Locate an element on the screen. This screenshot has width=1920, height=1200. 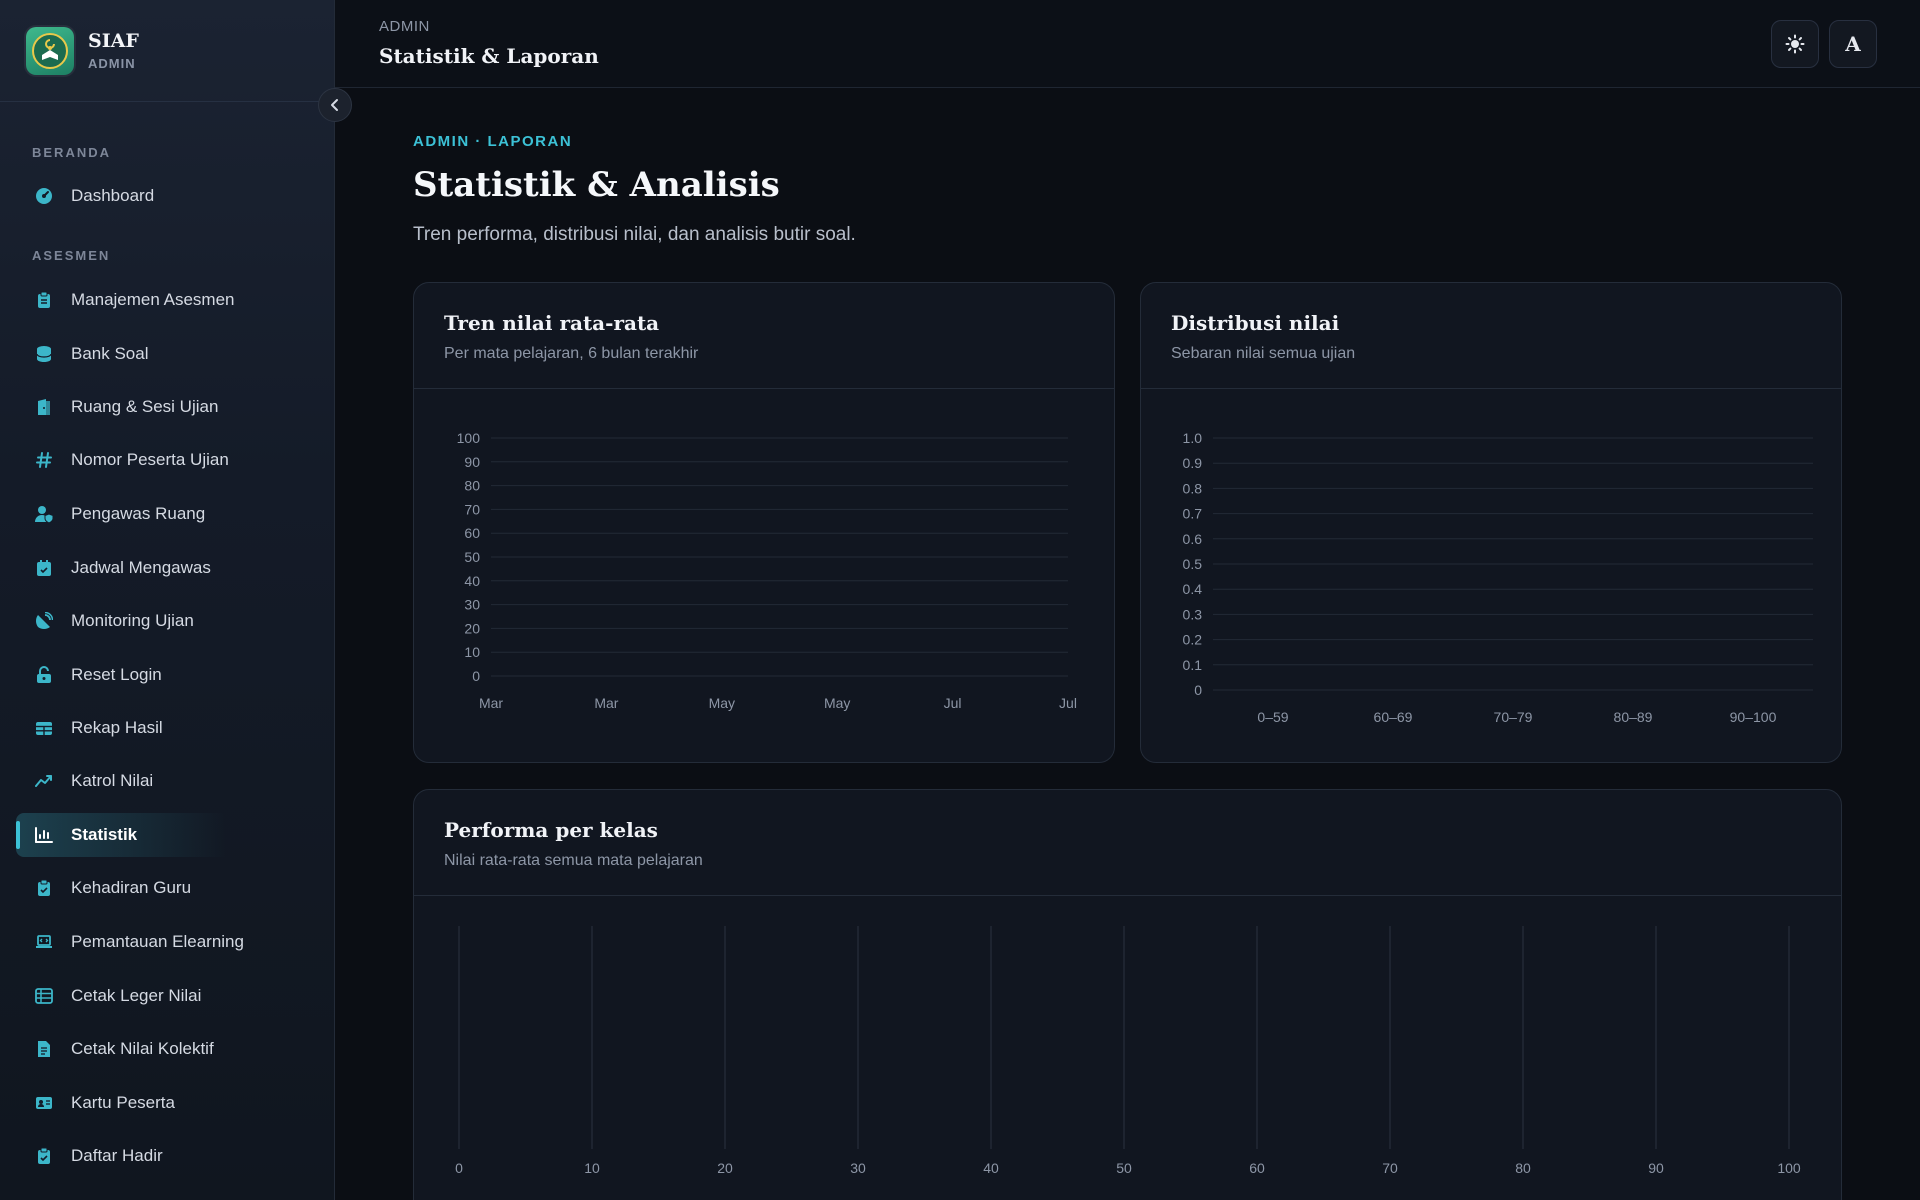
sidebar-item-monitoring-ujian: Monitoring Ujian is located at coordinates (166, 621).